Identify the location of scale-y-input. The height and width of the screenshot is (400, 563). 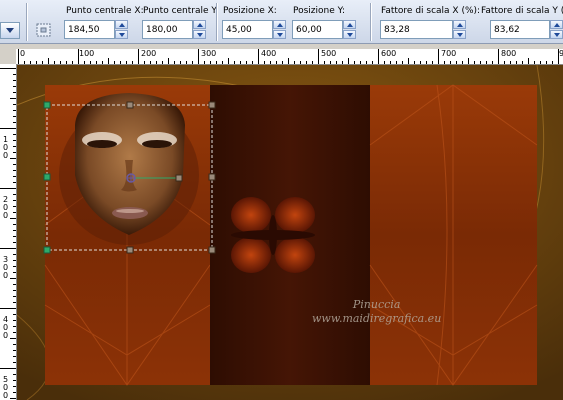
(520, 29).